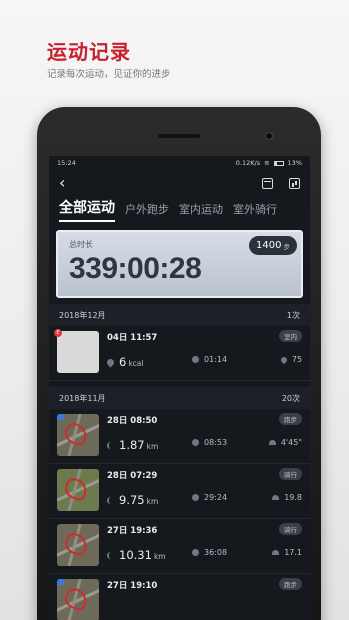 This screenshot has height=620, width=349. Describe the element at coordinates (216, 497) in the screenshot. I see `duration-value: 29:24` at that location.